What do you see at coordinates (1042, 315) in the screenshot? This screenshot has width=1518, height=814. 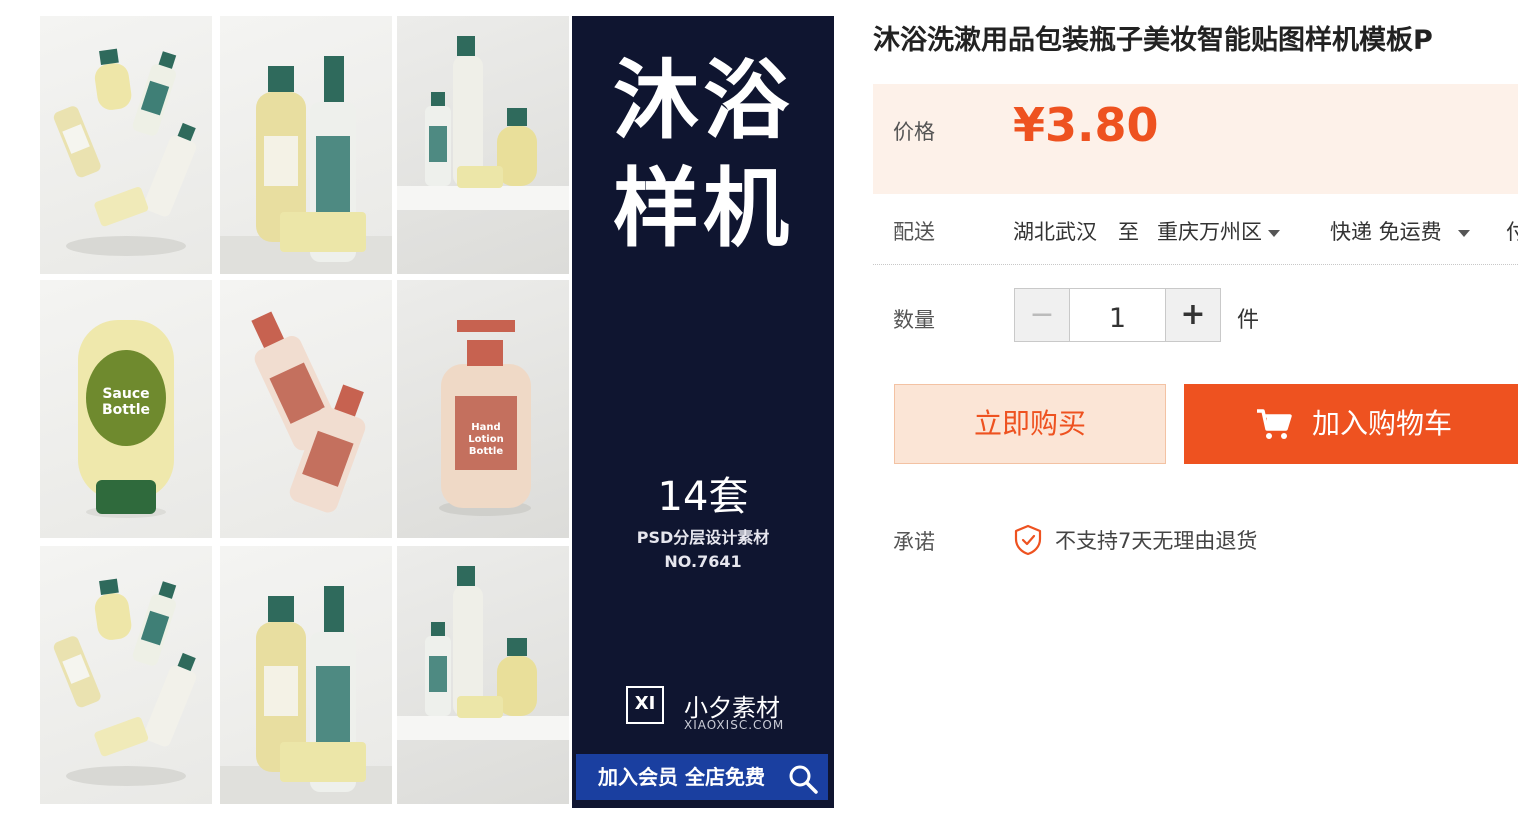 I see `decrement-button: −` at bounding box center [1042, 315].